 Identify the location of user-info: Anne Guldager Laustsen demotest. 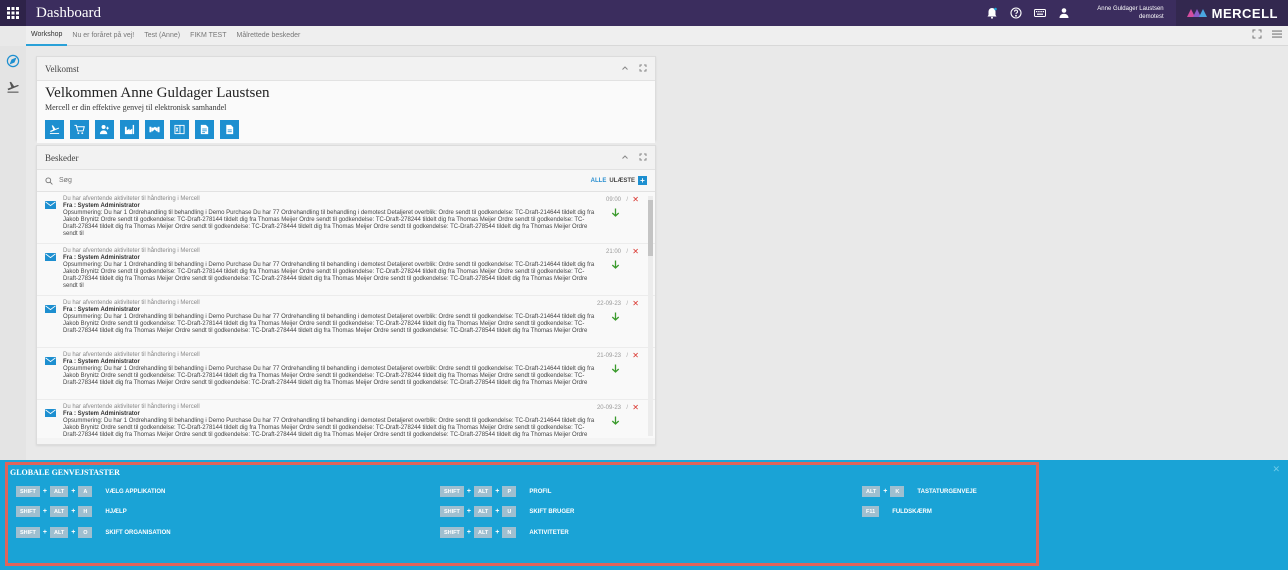
(1124, 13).